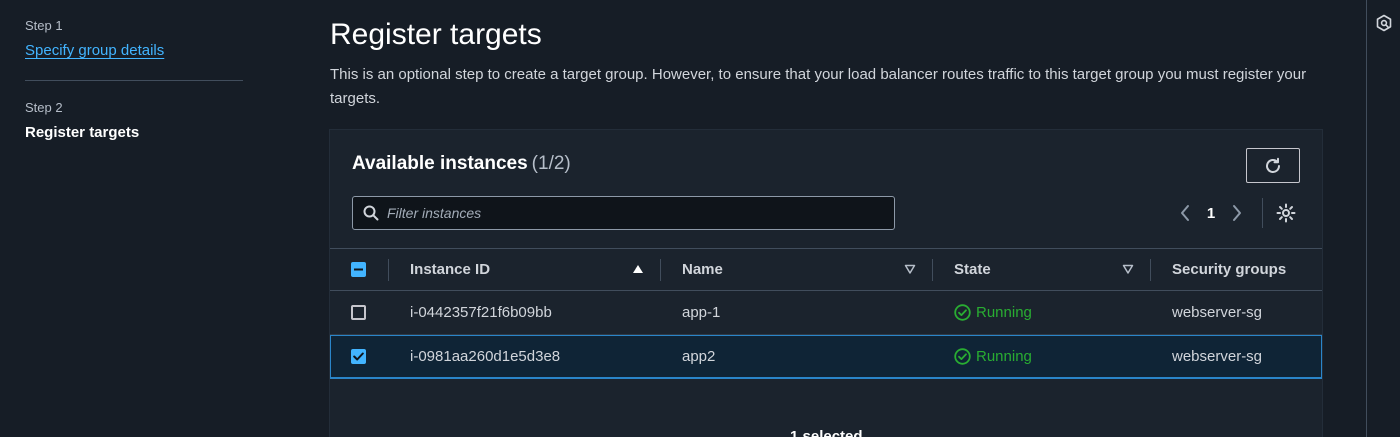 Image resolution: width=1400 pixels, height=437 pixels. I want to click on minus-icon, so click(358, 269).